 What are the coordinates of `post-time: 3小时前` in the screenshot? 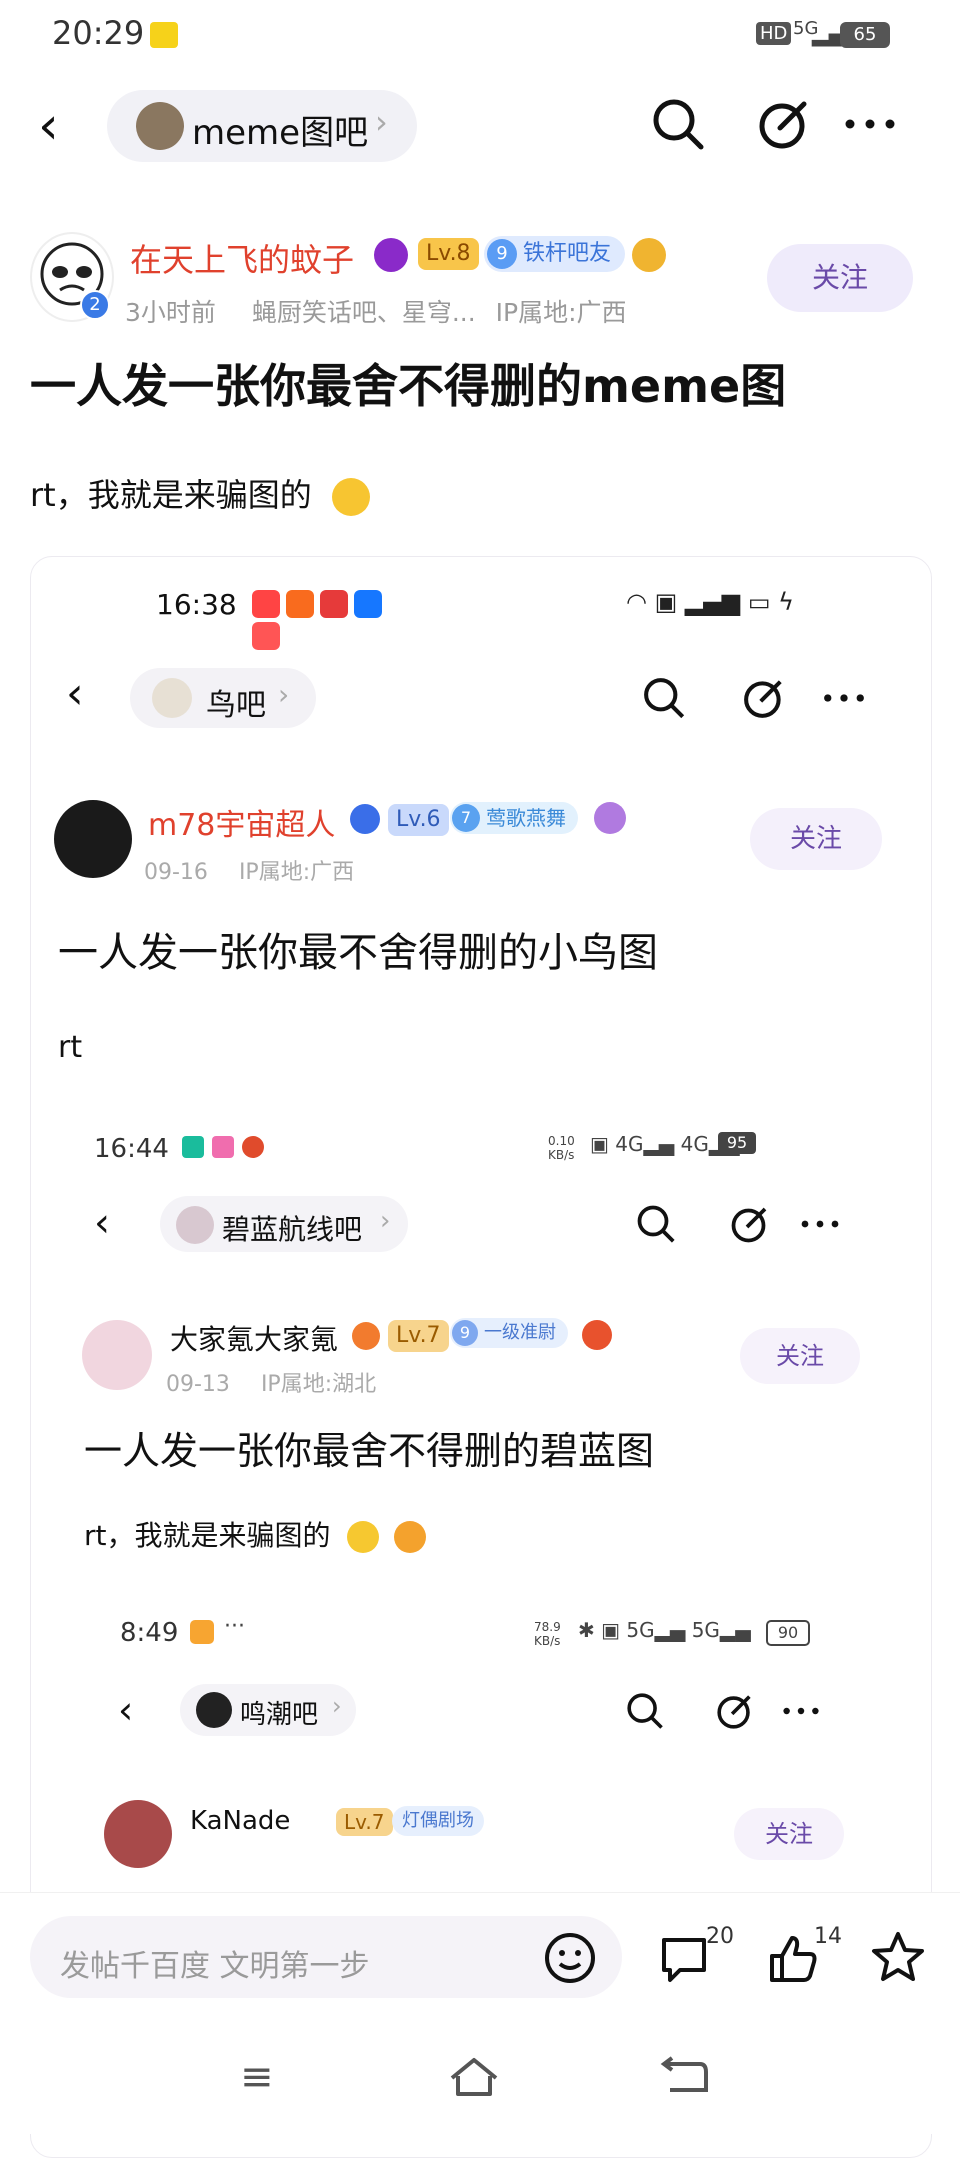 It's located at (170, 312).